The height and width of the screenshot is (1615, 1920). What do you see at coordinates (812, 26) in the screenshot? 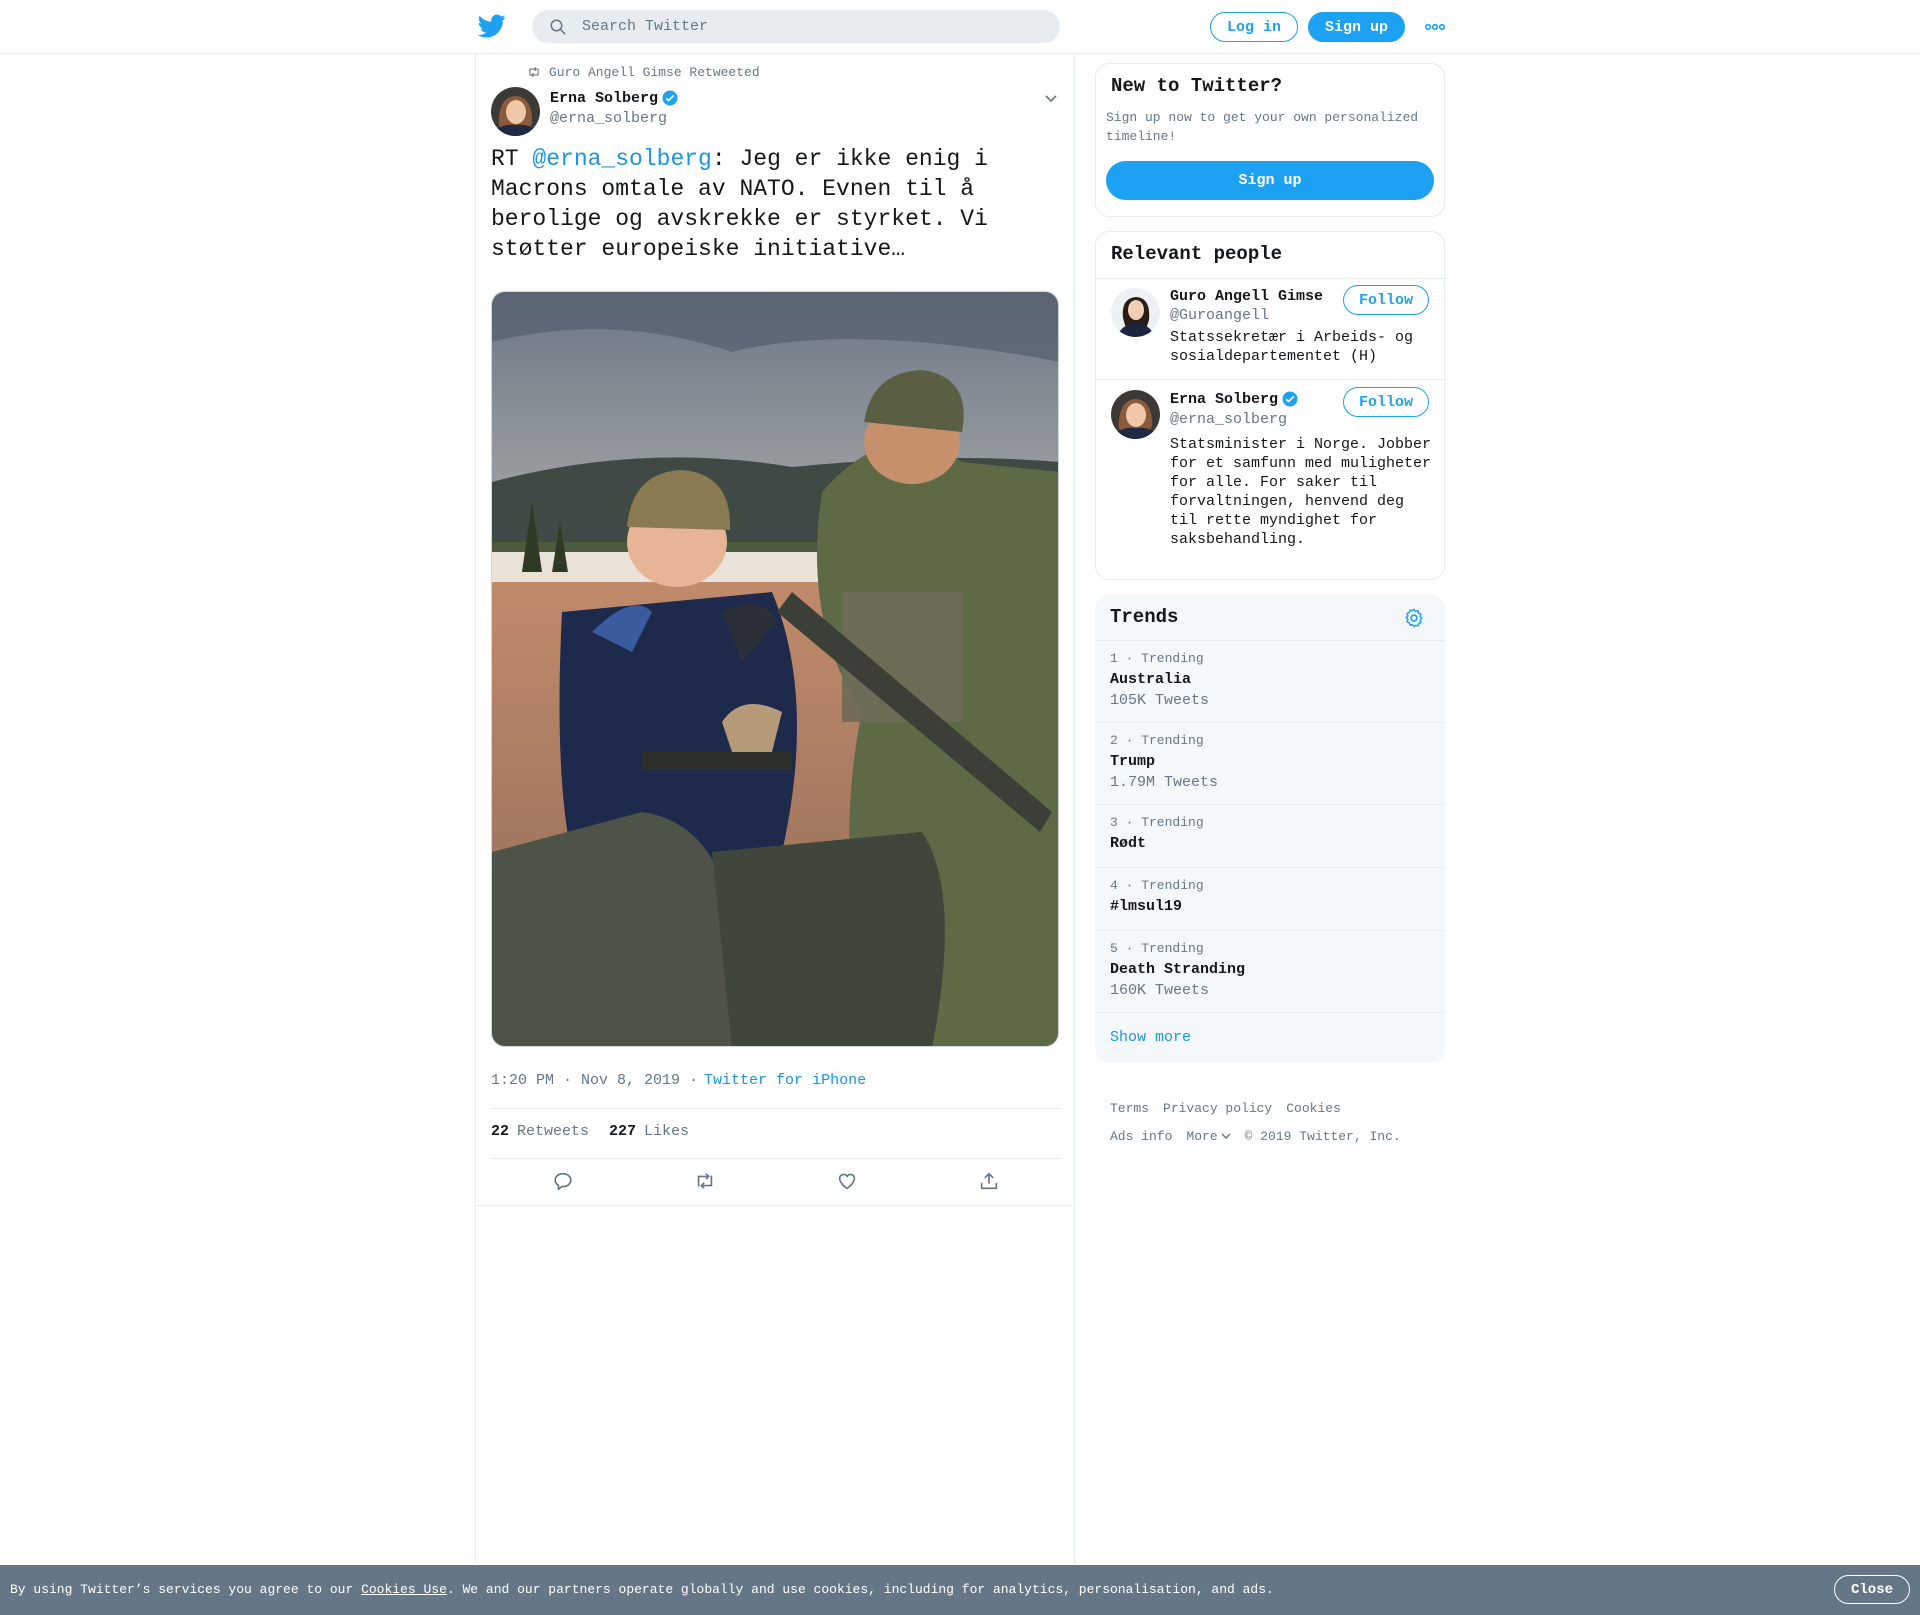
I see `search-input` at bounding box center [812, 26].